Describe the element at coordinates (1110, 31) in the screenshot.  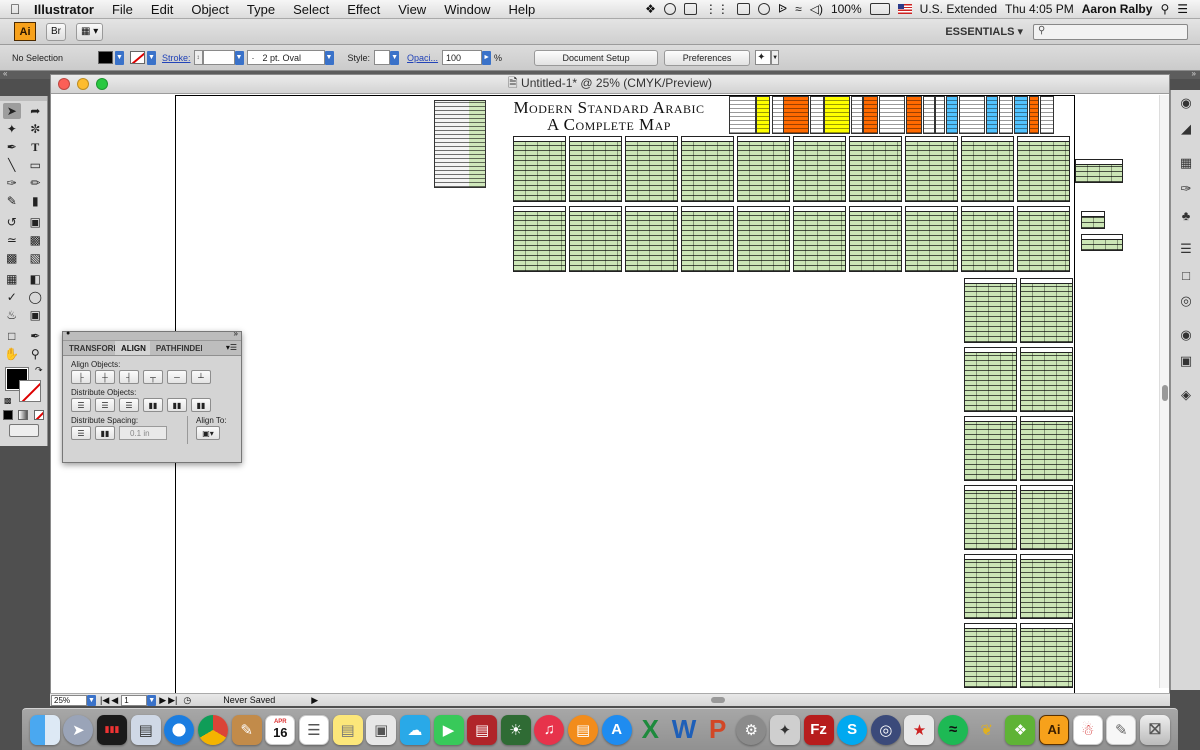
I see `help-search-input: ⚲` at that location.